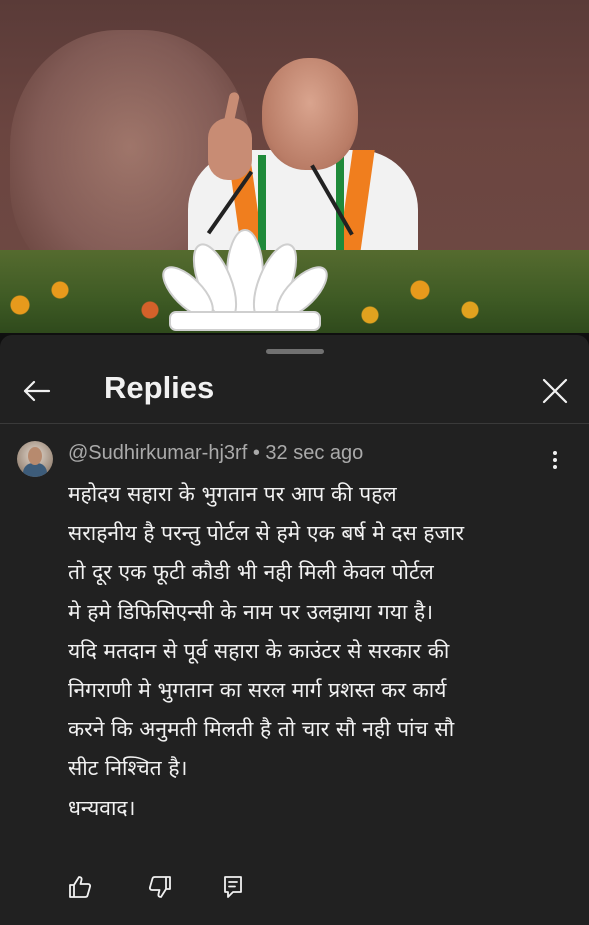  What do you see at coordinates (230, 149) in the screenshot?
I see `speaker-hand` at bounding box center [230, 149].